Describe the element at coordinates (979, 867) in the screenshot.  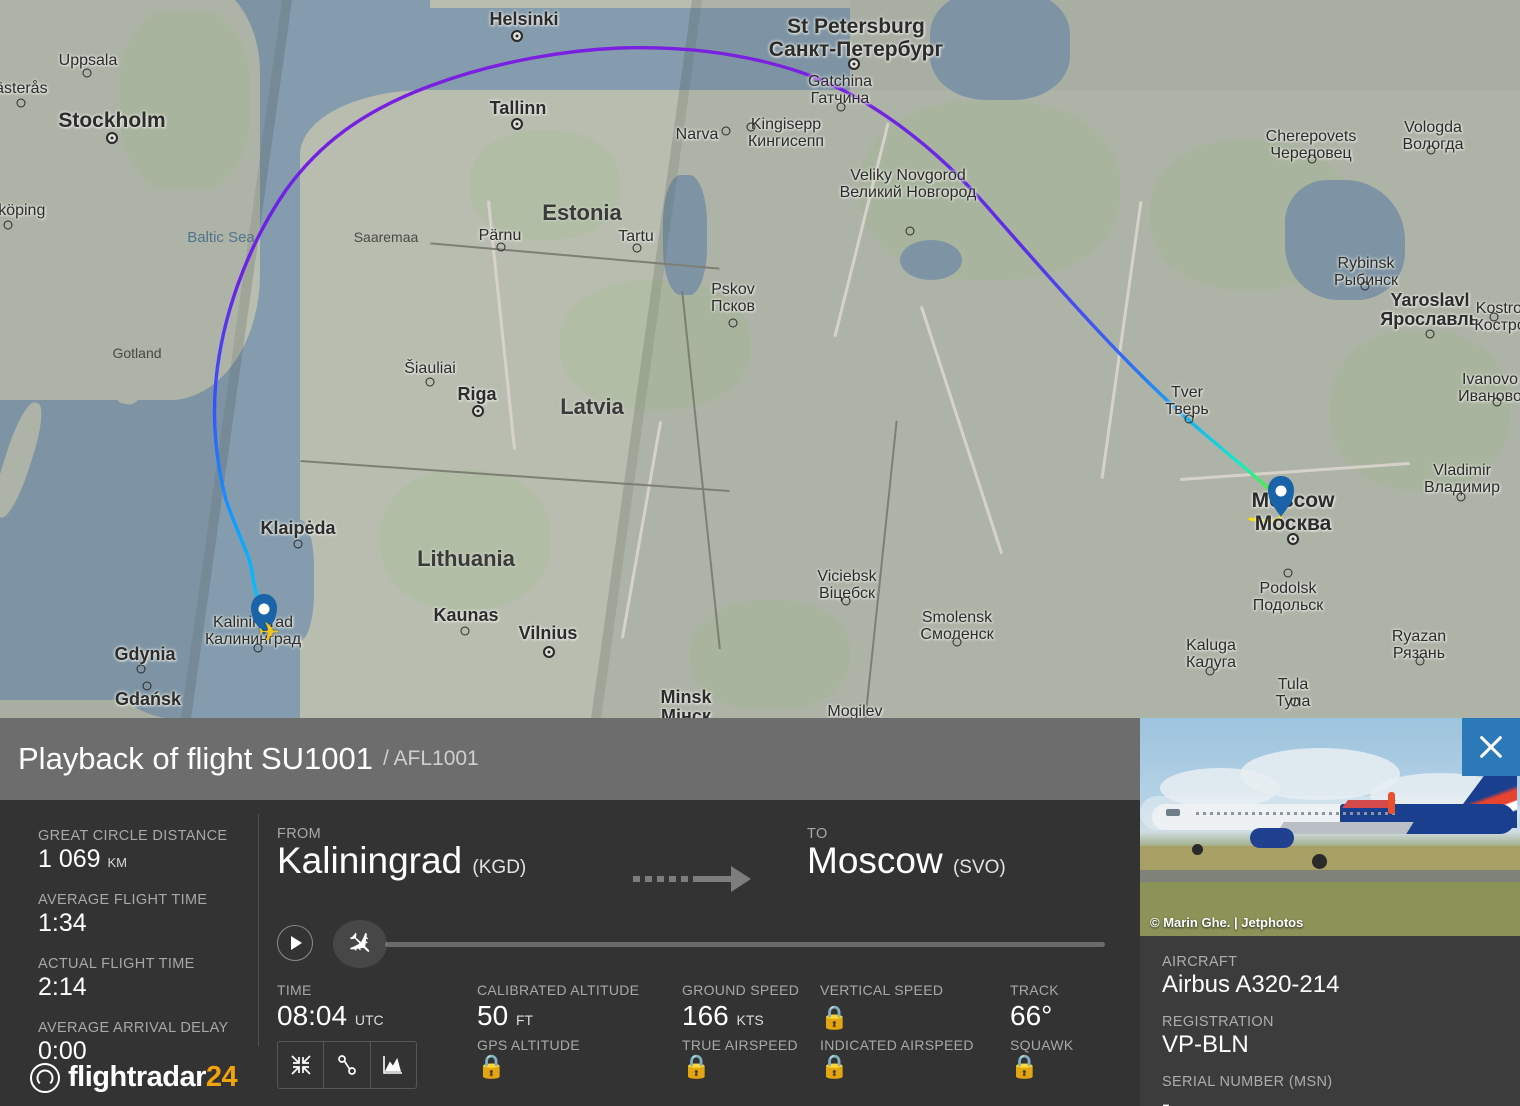
I see `destination-airport-code: (SVO)` at that location.